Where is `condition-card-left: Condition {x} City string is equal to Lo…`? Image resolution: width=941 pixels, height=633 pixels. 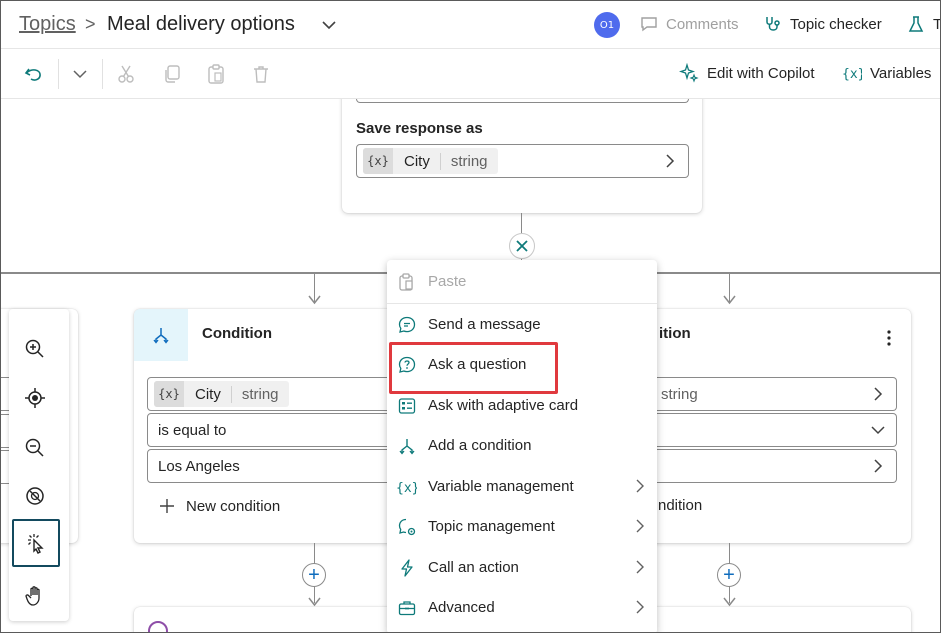 condition-card-left: Condition {x} City string is equal to Lo… is located at coordinates (274, 426).